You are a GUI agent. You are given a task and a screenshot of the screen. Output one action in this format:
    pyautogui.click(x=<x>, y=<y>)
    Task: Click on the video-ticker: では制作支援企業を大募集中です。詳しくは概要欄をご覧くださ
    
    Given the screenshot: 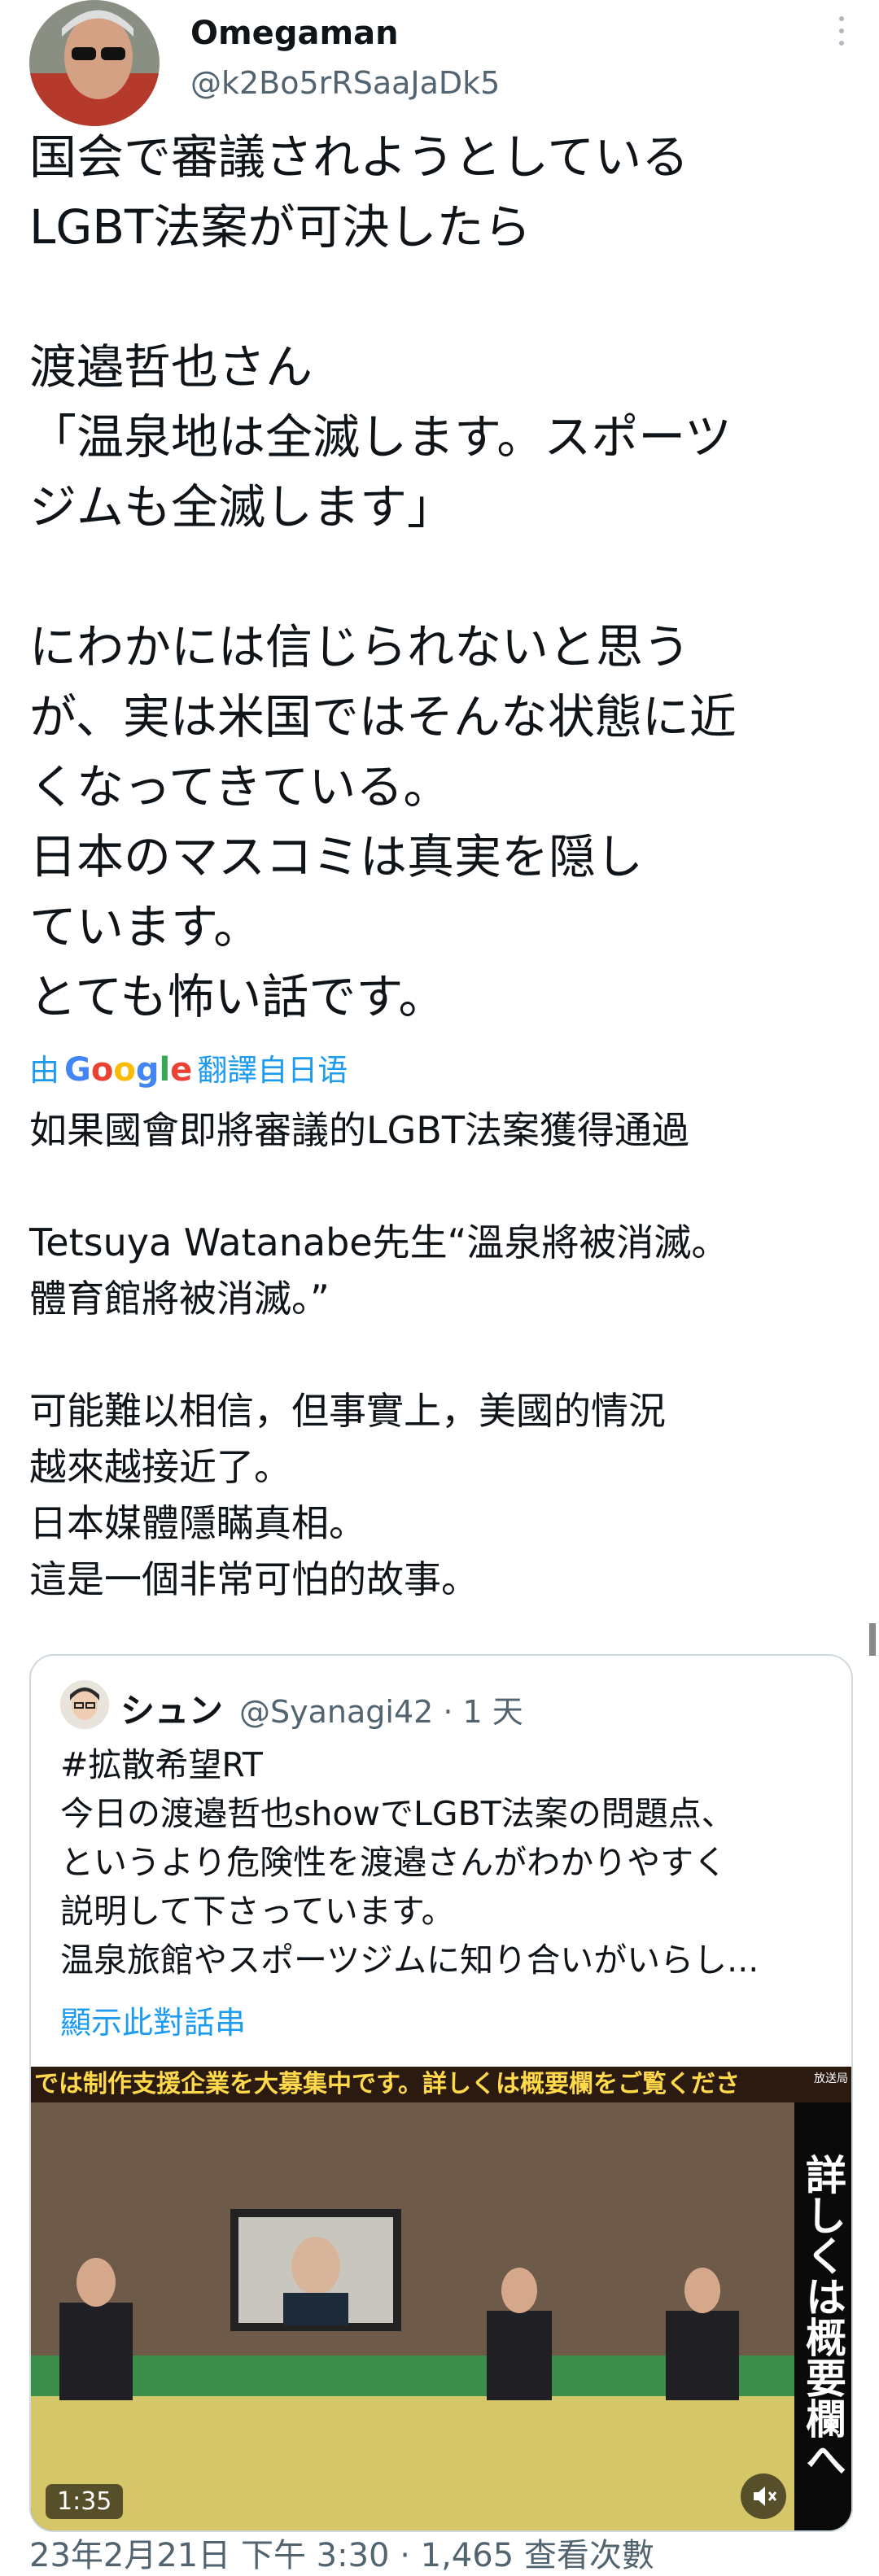 What is the action you would take?
    pyautogui.click(x=441, y=2084)
    